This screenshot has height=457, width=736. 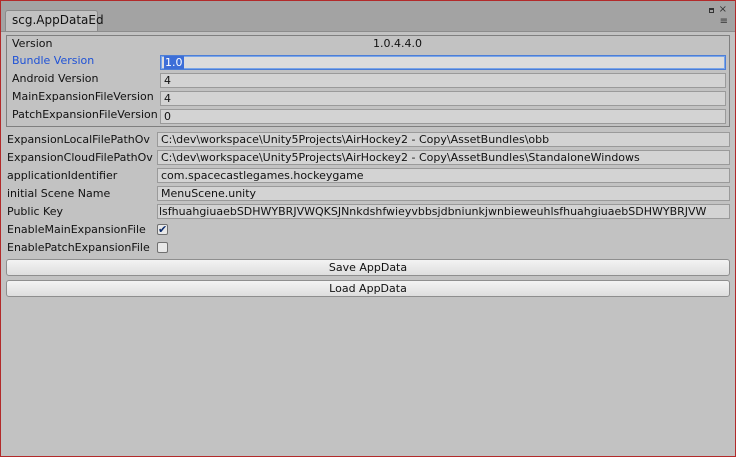 I want to click on android-version-field: 4, so click(x=443, y=80).